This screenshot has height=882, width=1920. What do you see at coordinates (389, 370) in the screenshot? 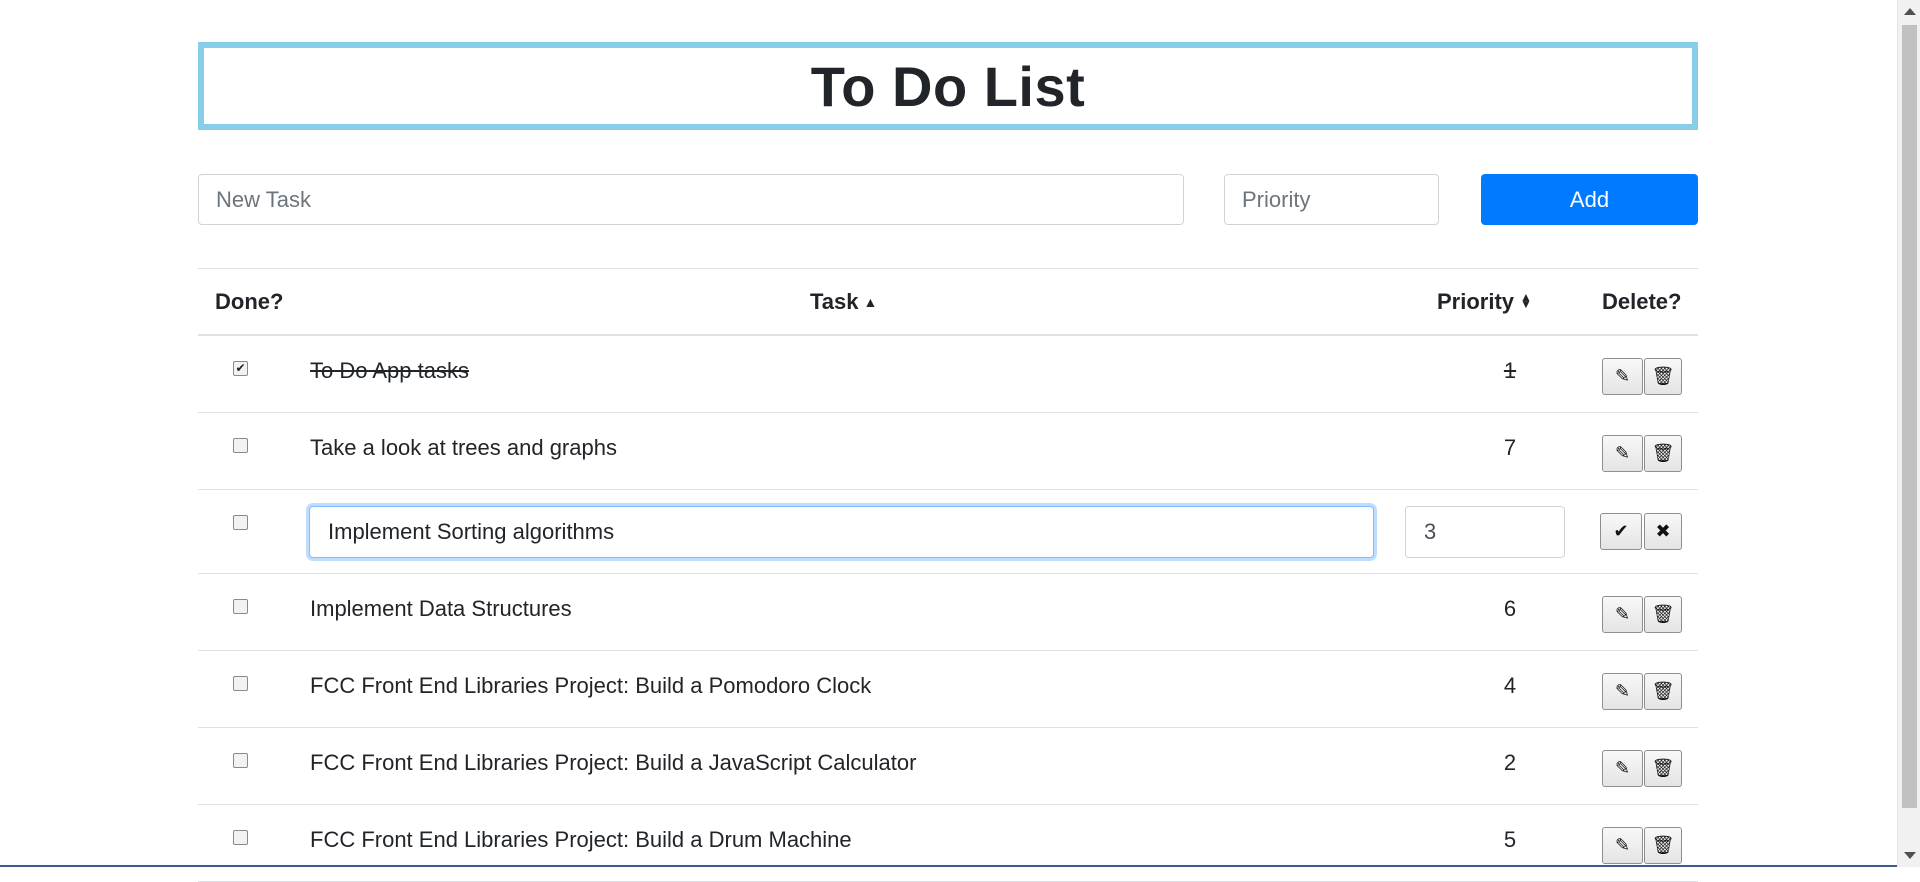
I see `task-text: To Do App tasks` at bounding box center [389, 370].